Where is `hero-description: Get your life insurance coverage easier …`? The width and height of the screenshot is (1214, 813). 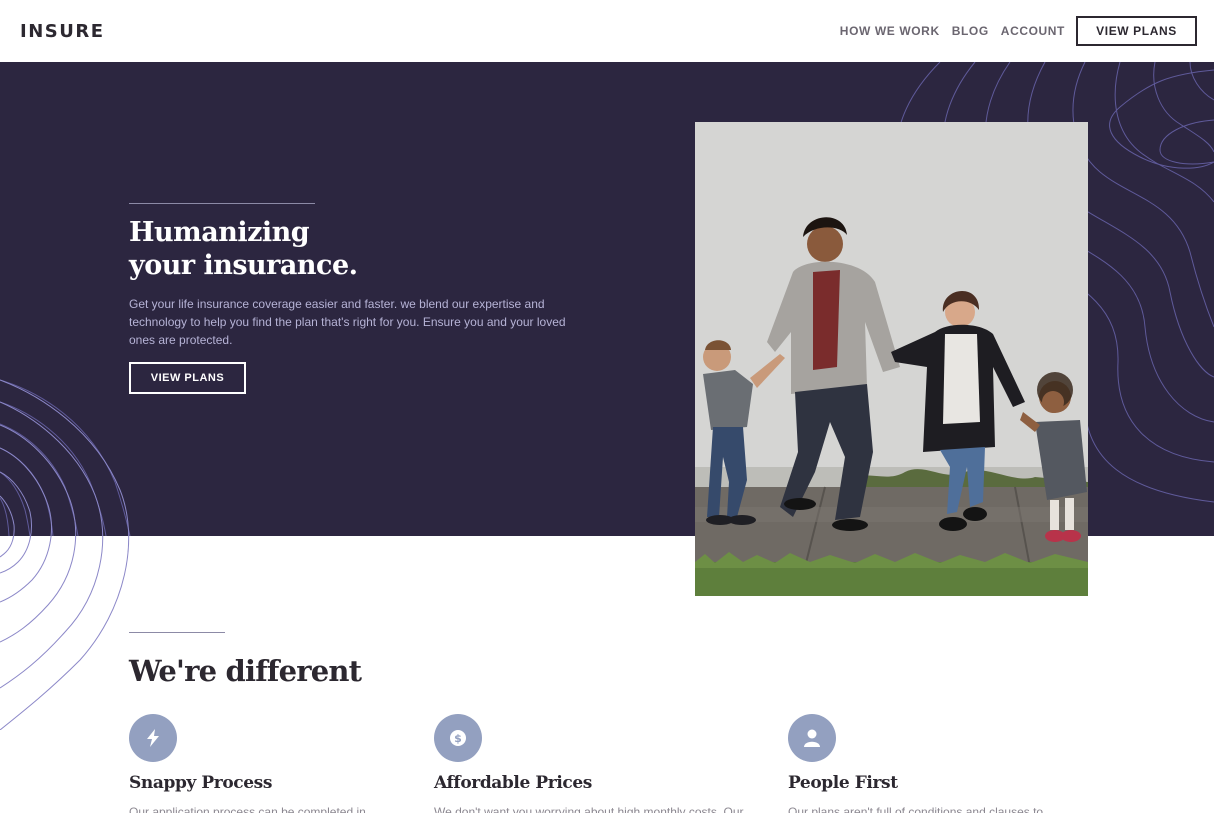
hero-description: Get your life insurance coverage easier … is located at coordinates (347, 322).